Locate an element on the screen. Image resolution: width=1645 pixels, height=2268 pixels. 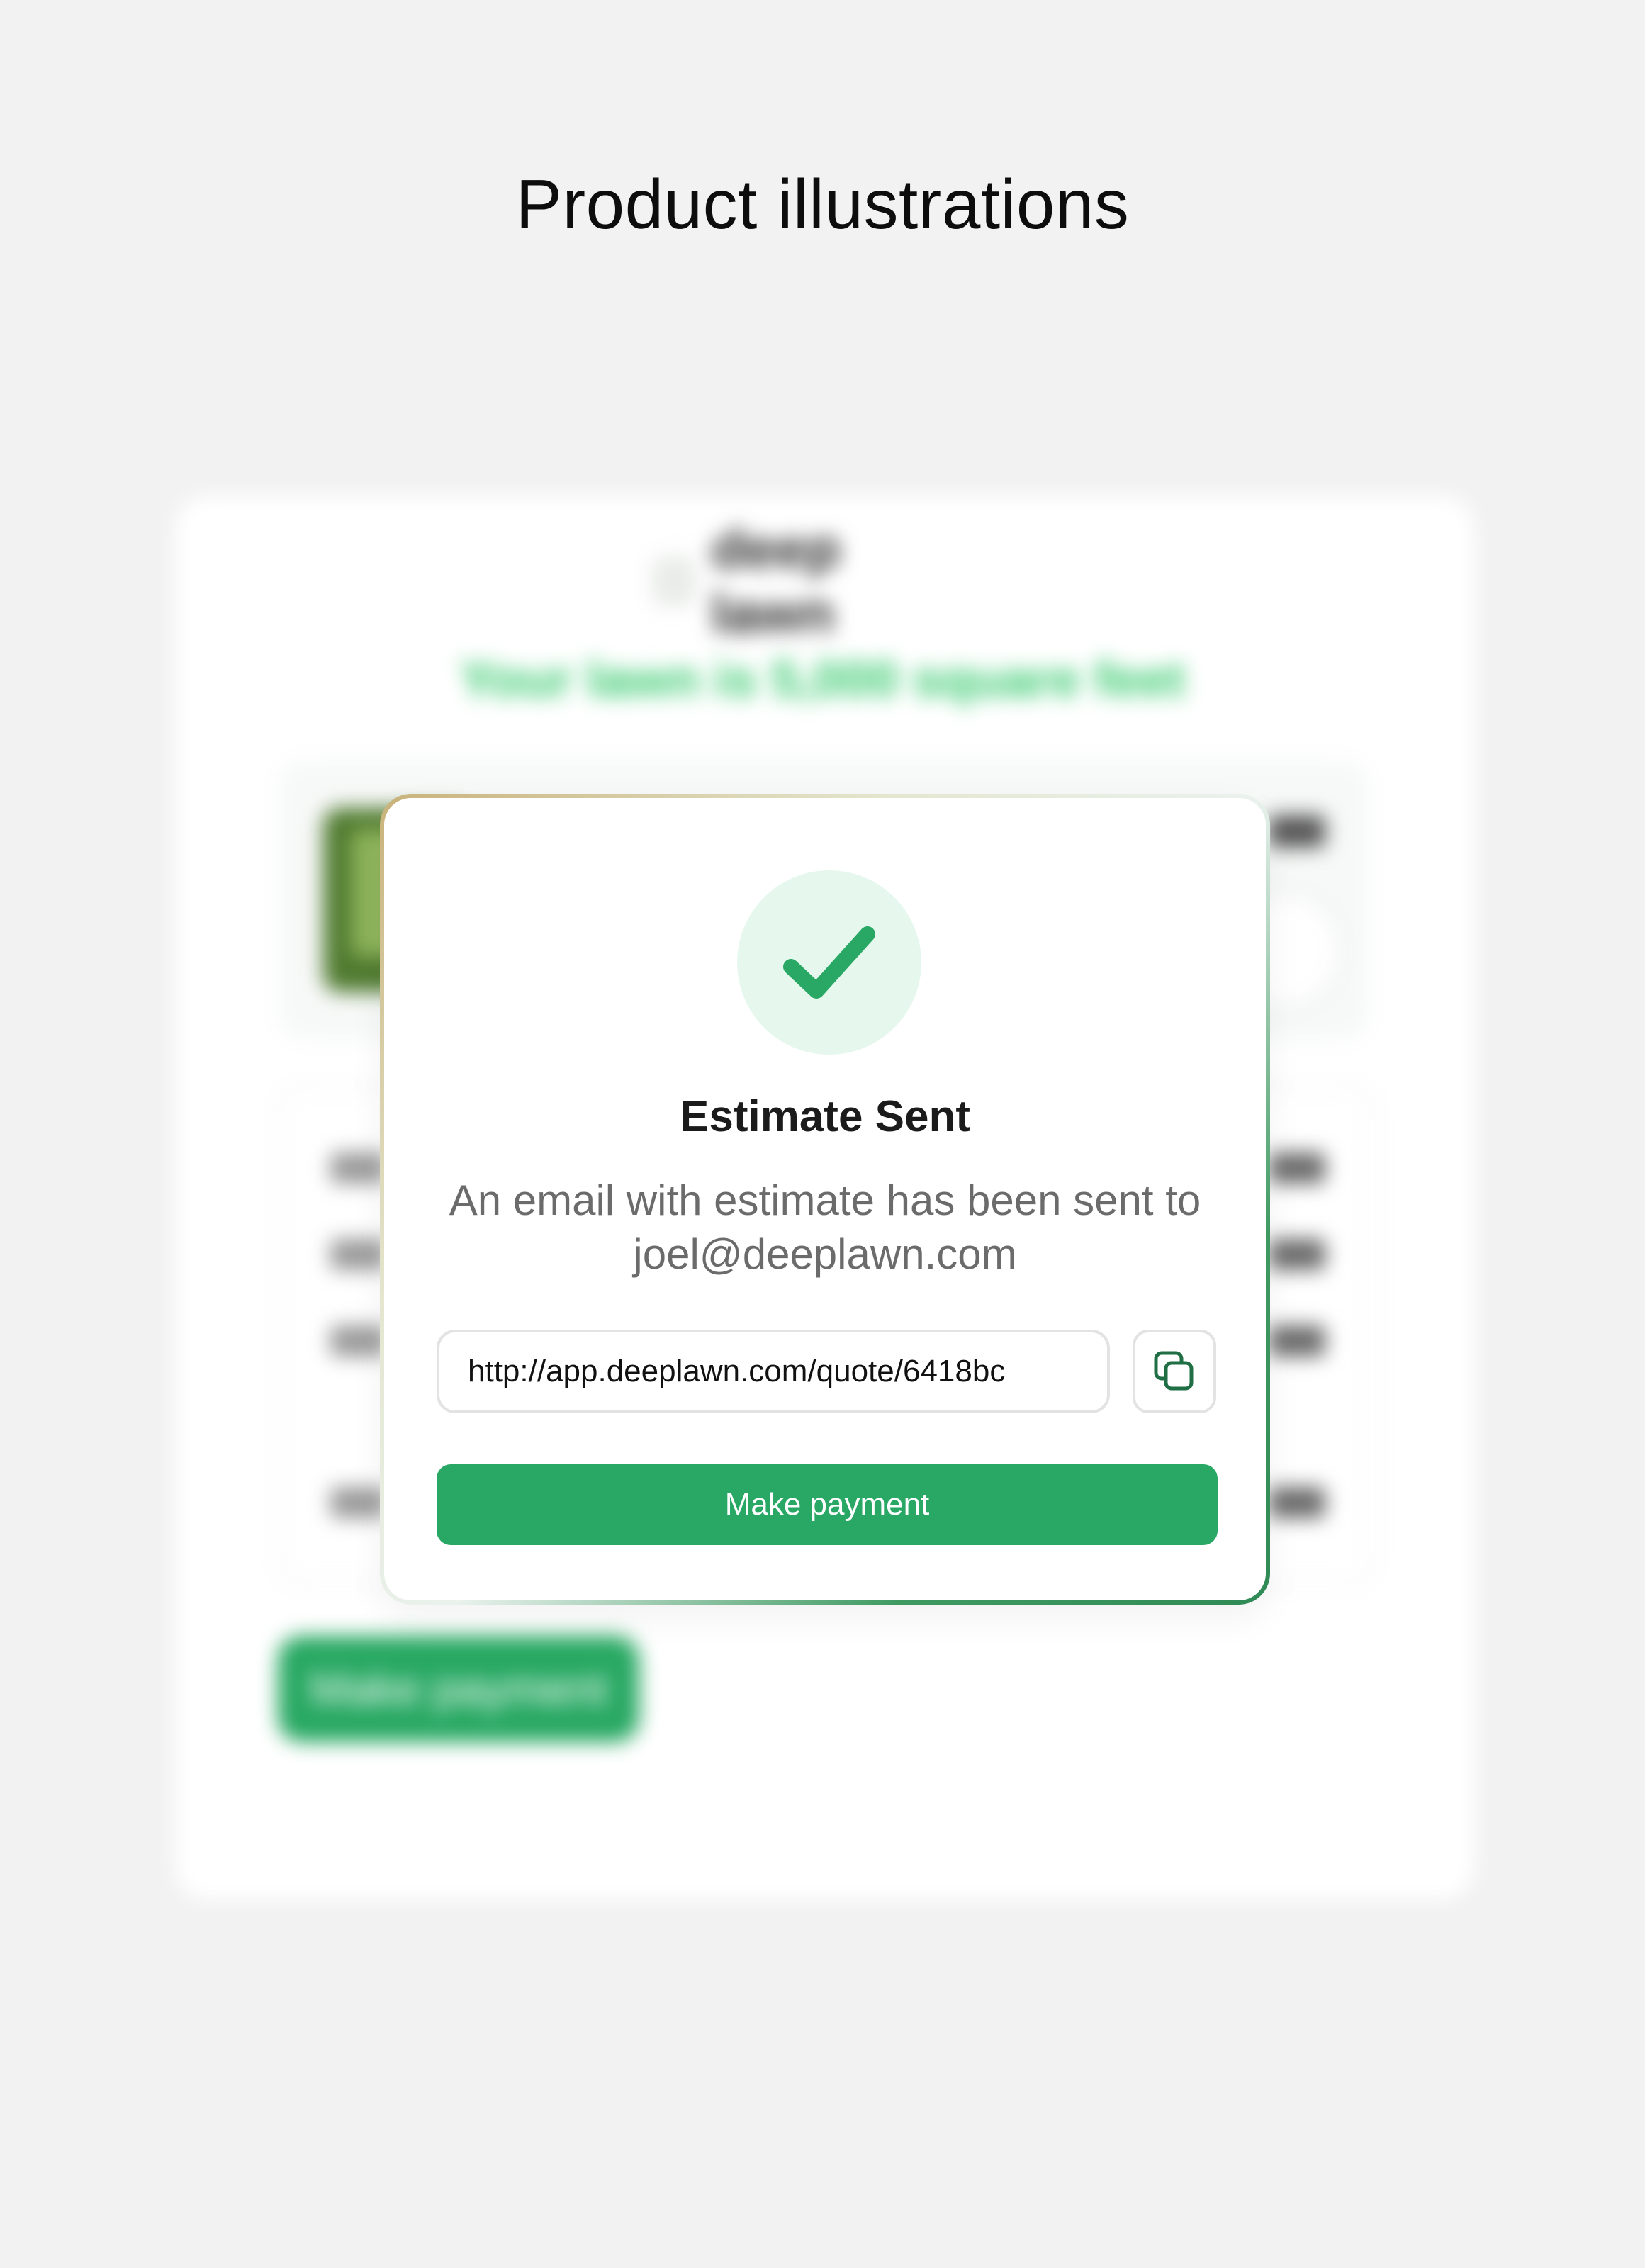
copy-button is located at coordinates (1174, 1371).